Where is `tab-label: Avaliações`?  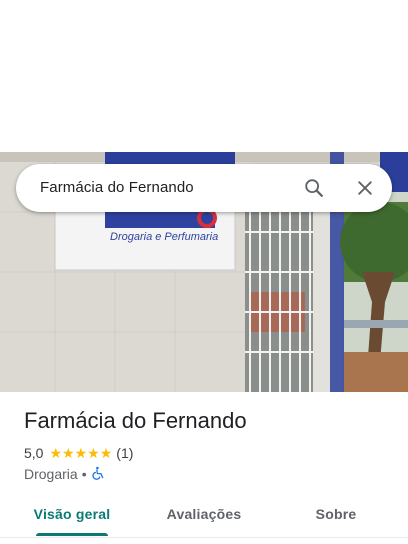
tab-label: Avaliações is located at coordinates (204, 514).